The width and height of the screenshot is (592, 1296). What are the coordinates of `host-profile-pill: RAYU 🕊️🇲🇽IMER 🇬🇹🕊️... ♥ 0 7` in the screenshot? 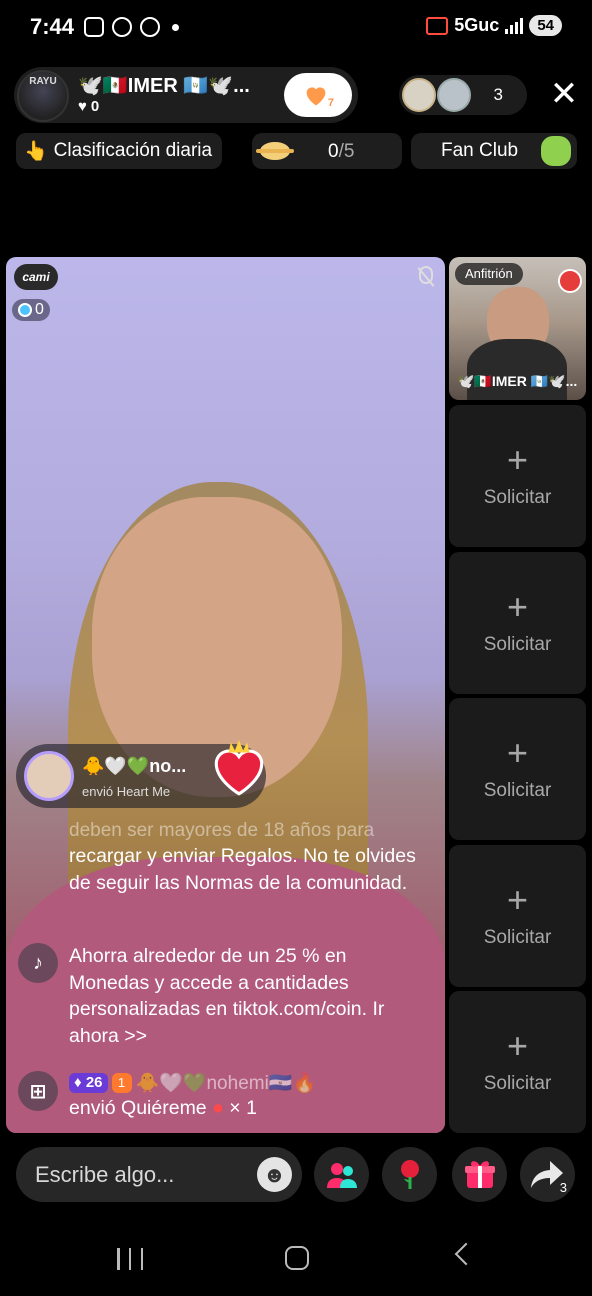 It's located at (186, 95).